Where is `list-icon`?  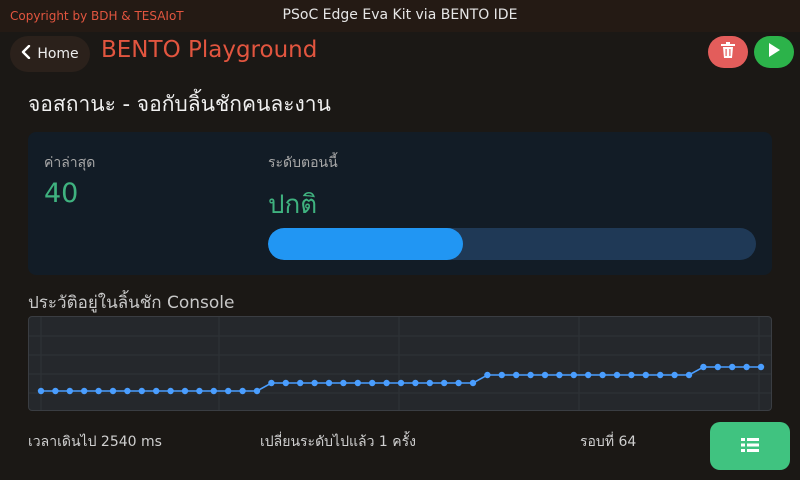
list-icon is located at coordinates (750, 446).